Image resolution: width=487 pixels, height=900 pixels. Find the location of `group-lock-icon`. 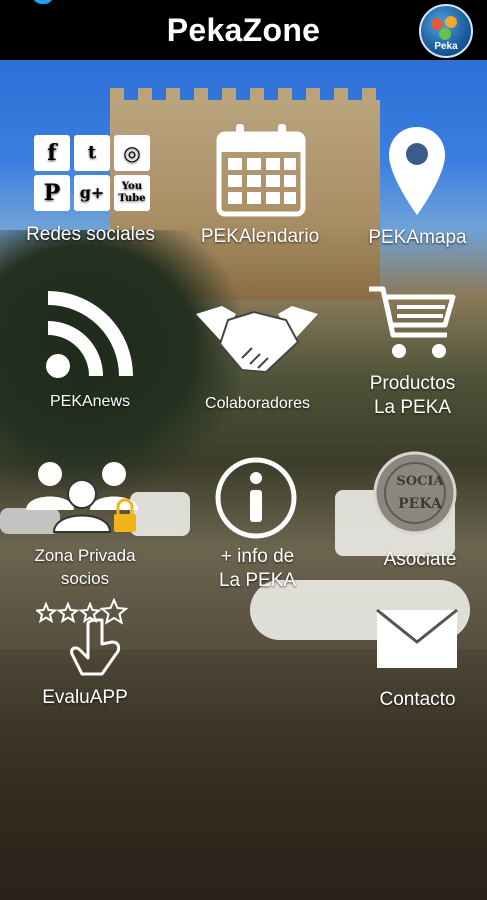

group-lock-icon is located at coordinates (82, 497).